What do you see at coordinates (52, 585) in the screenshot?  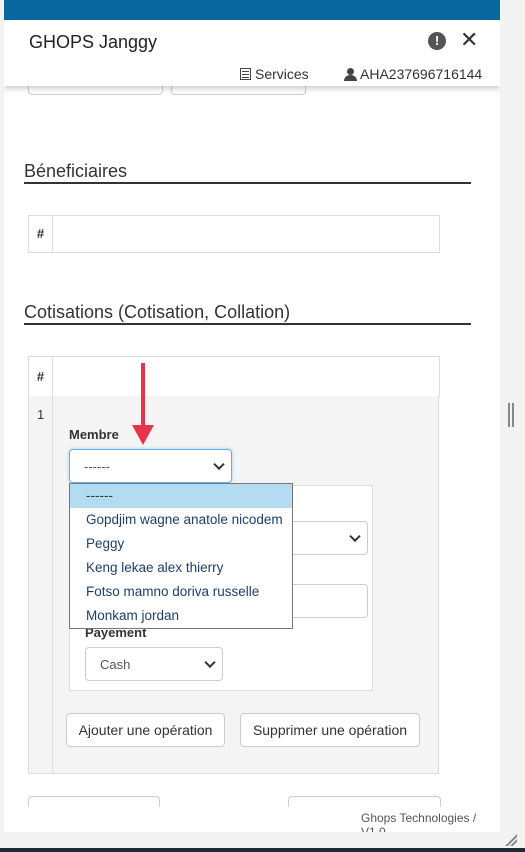 I see `row-divider` at bounding box center [52, 585].